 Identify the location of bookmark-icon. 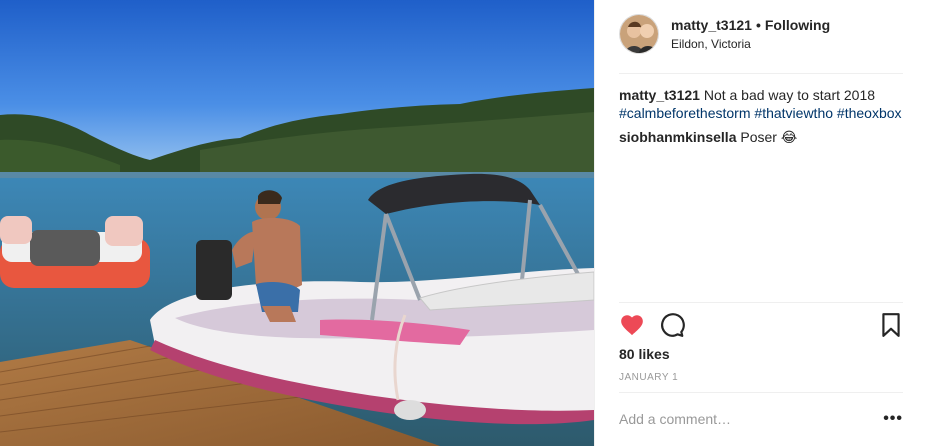
(891, 325).